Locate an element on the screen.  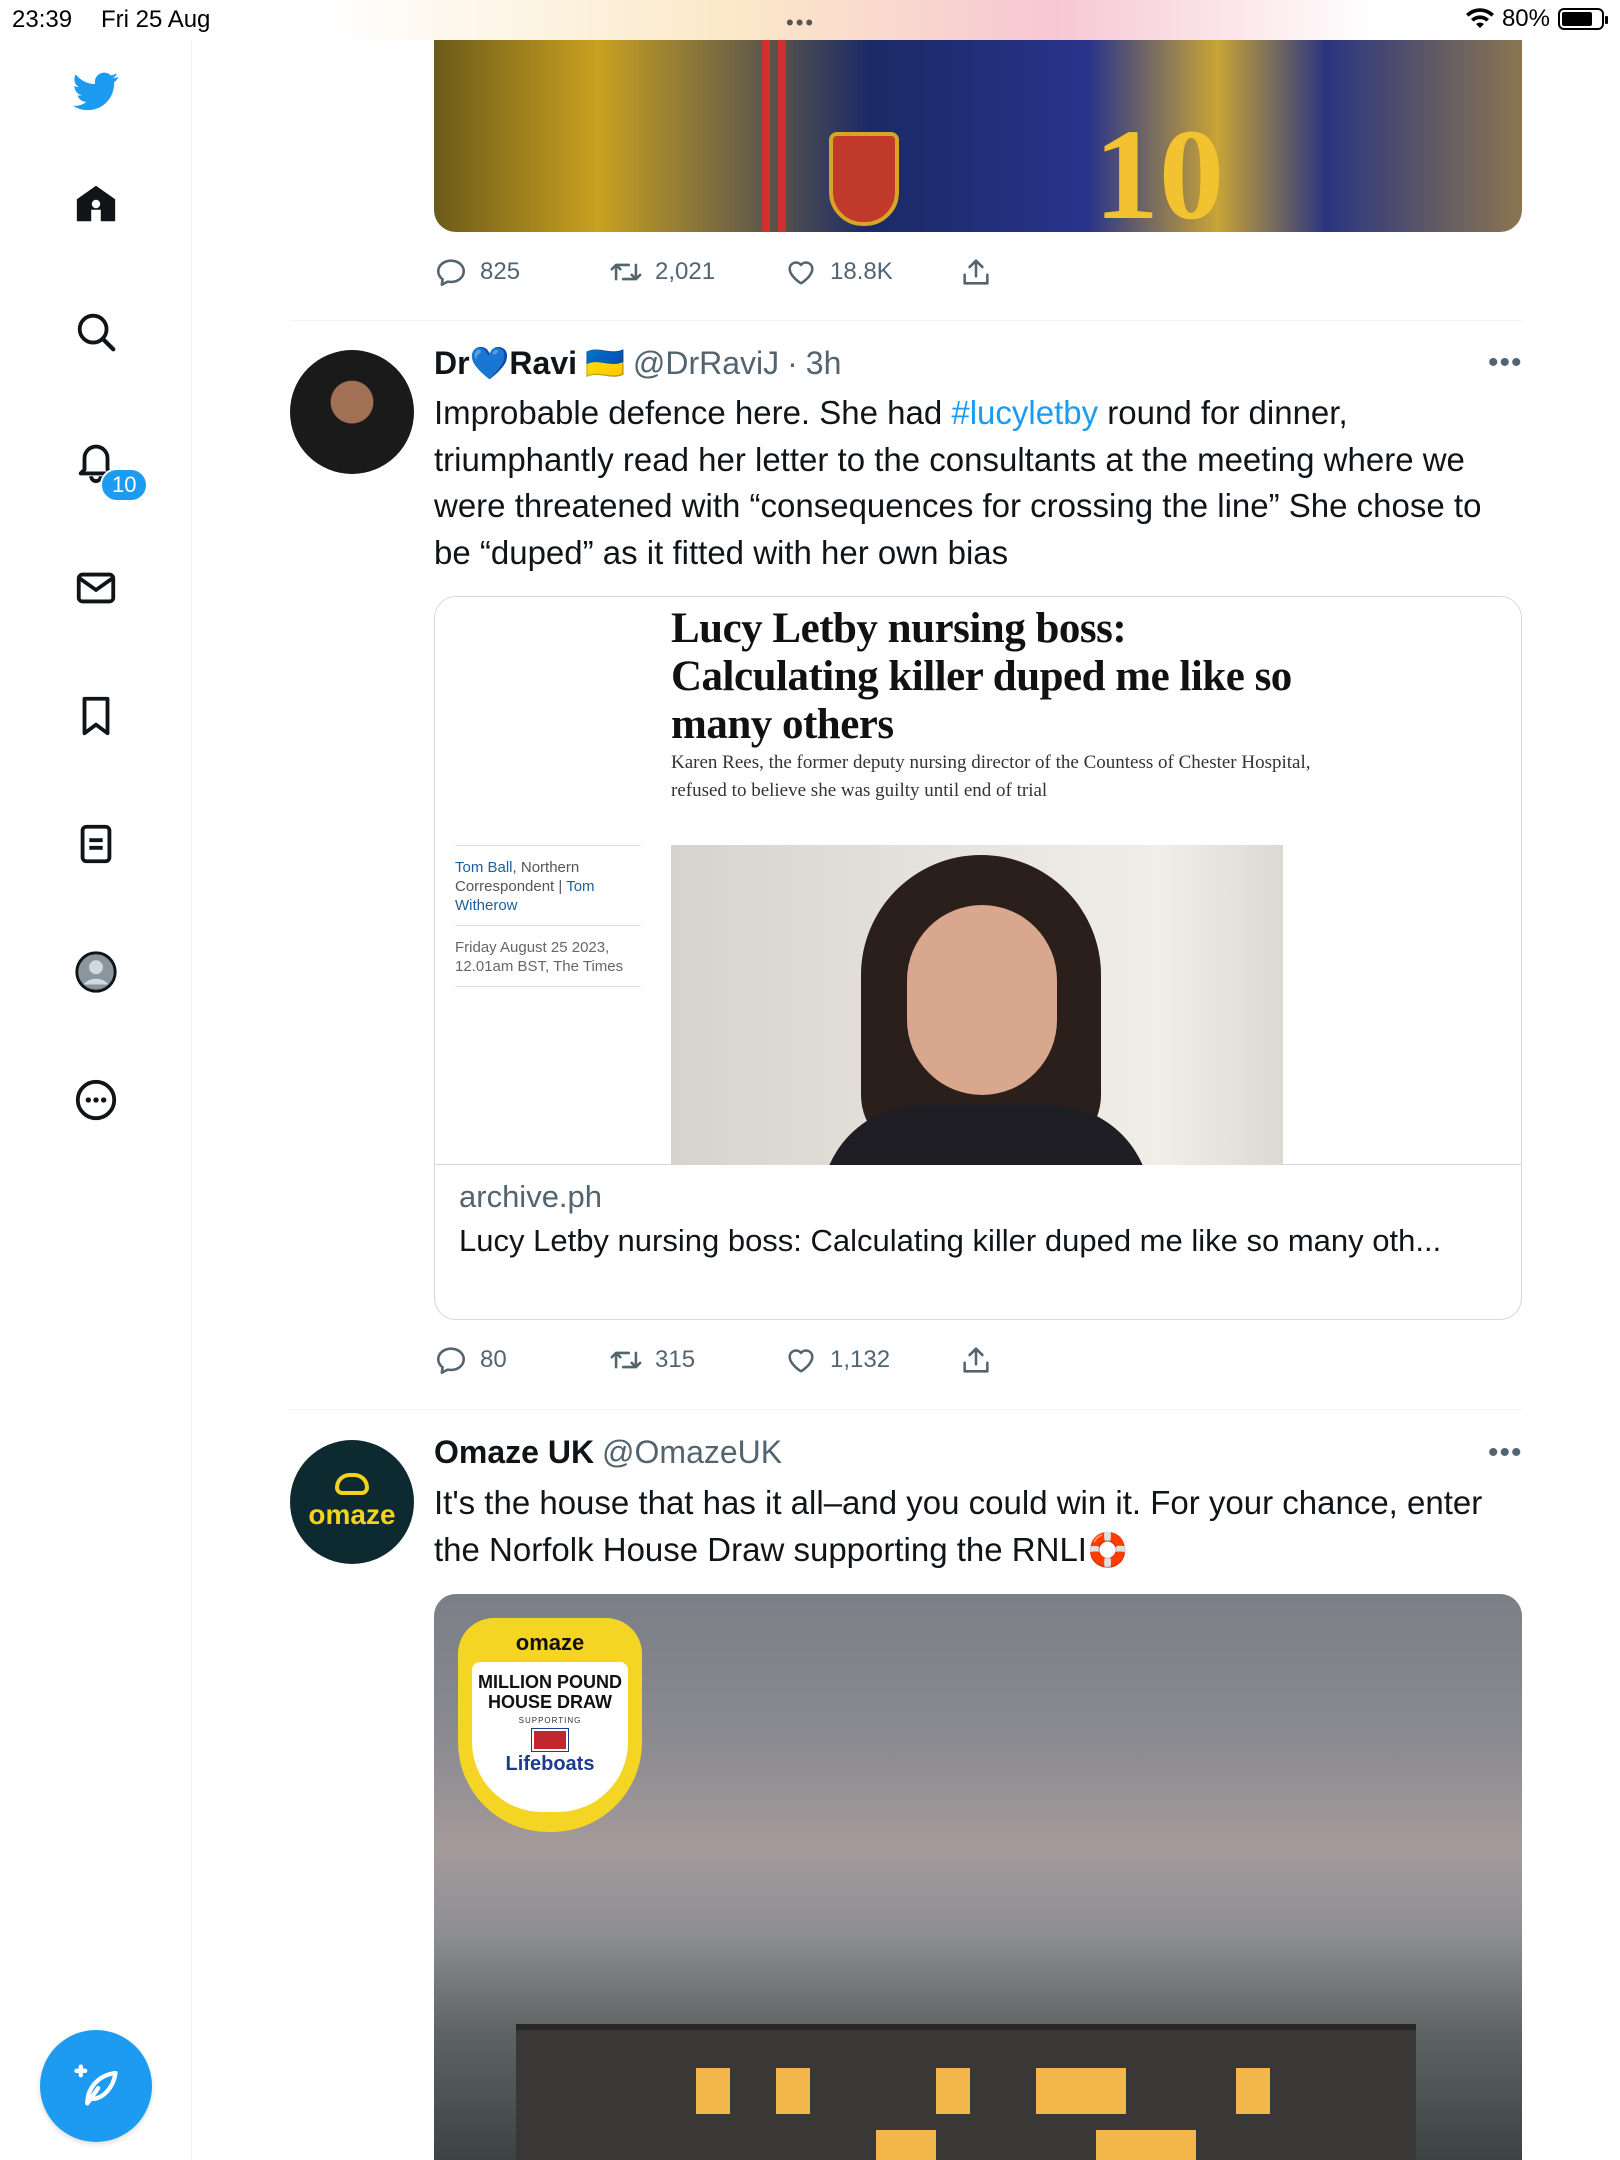
status-bar: 23:39 Fri 25 Aug ••• 80% is located at coordinates (810, 20).